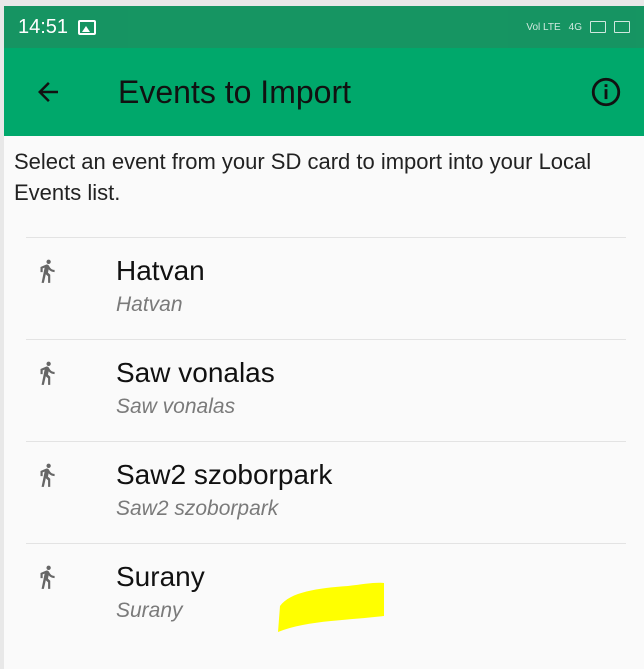 Image resolution: width=644 pixels, height=669 pixels. I want to click on image-icon, so click(87, 27).